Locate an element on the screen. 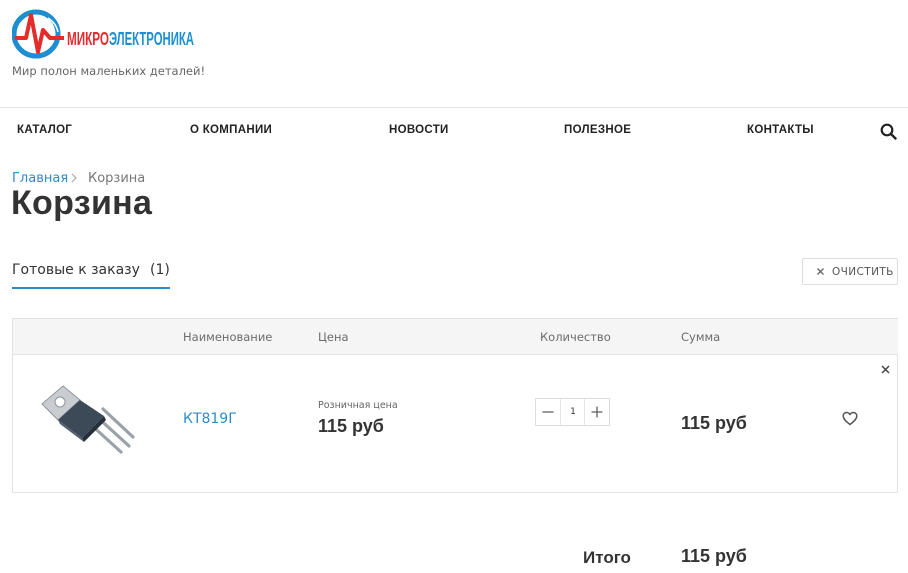 This screenshot has height=573, width=908. product-image is located at coordinates (86, 426).